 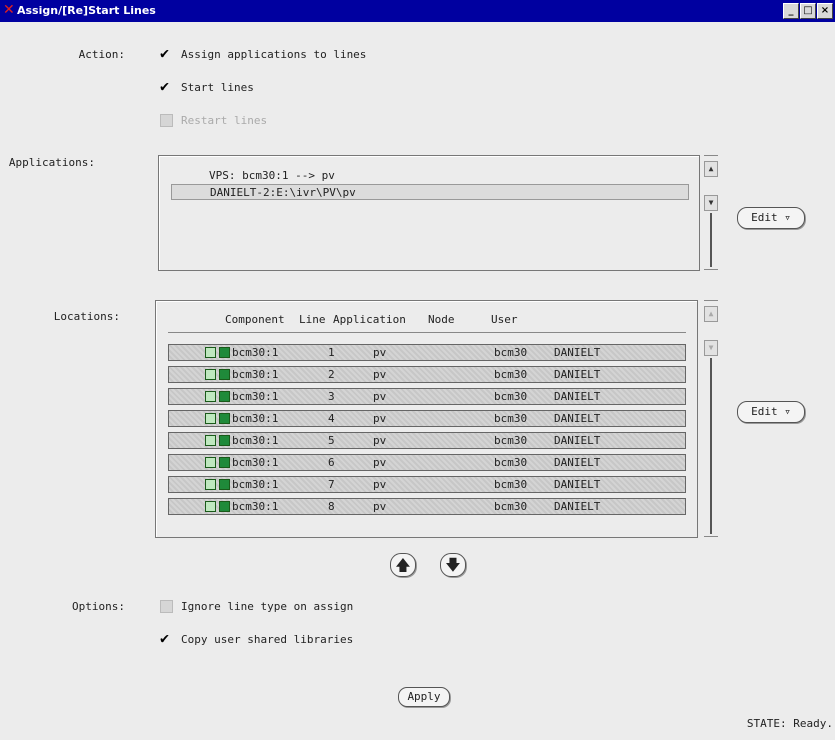 What do you see at coordinates (101, 54) in the screenshot?
I see `action-label: Action:` at bounding box center [101, 54].